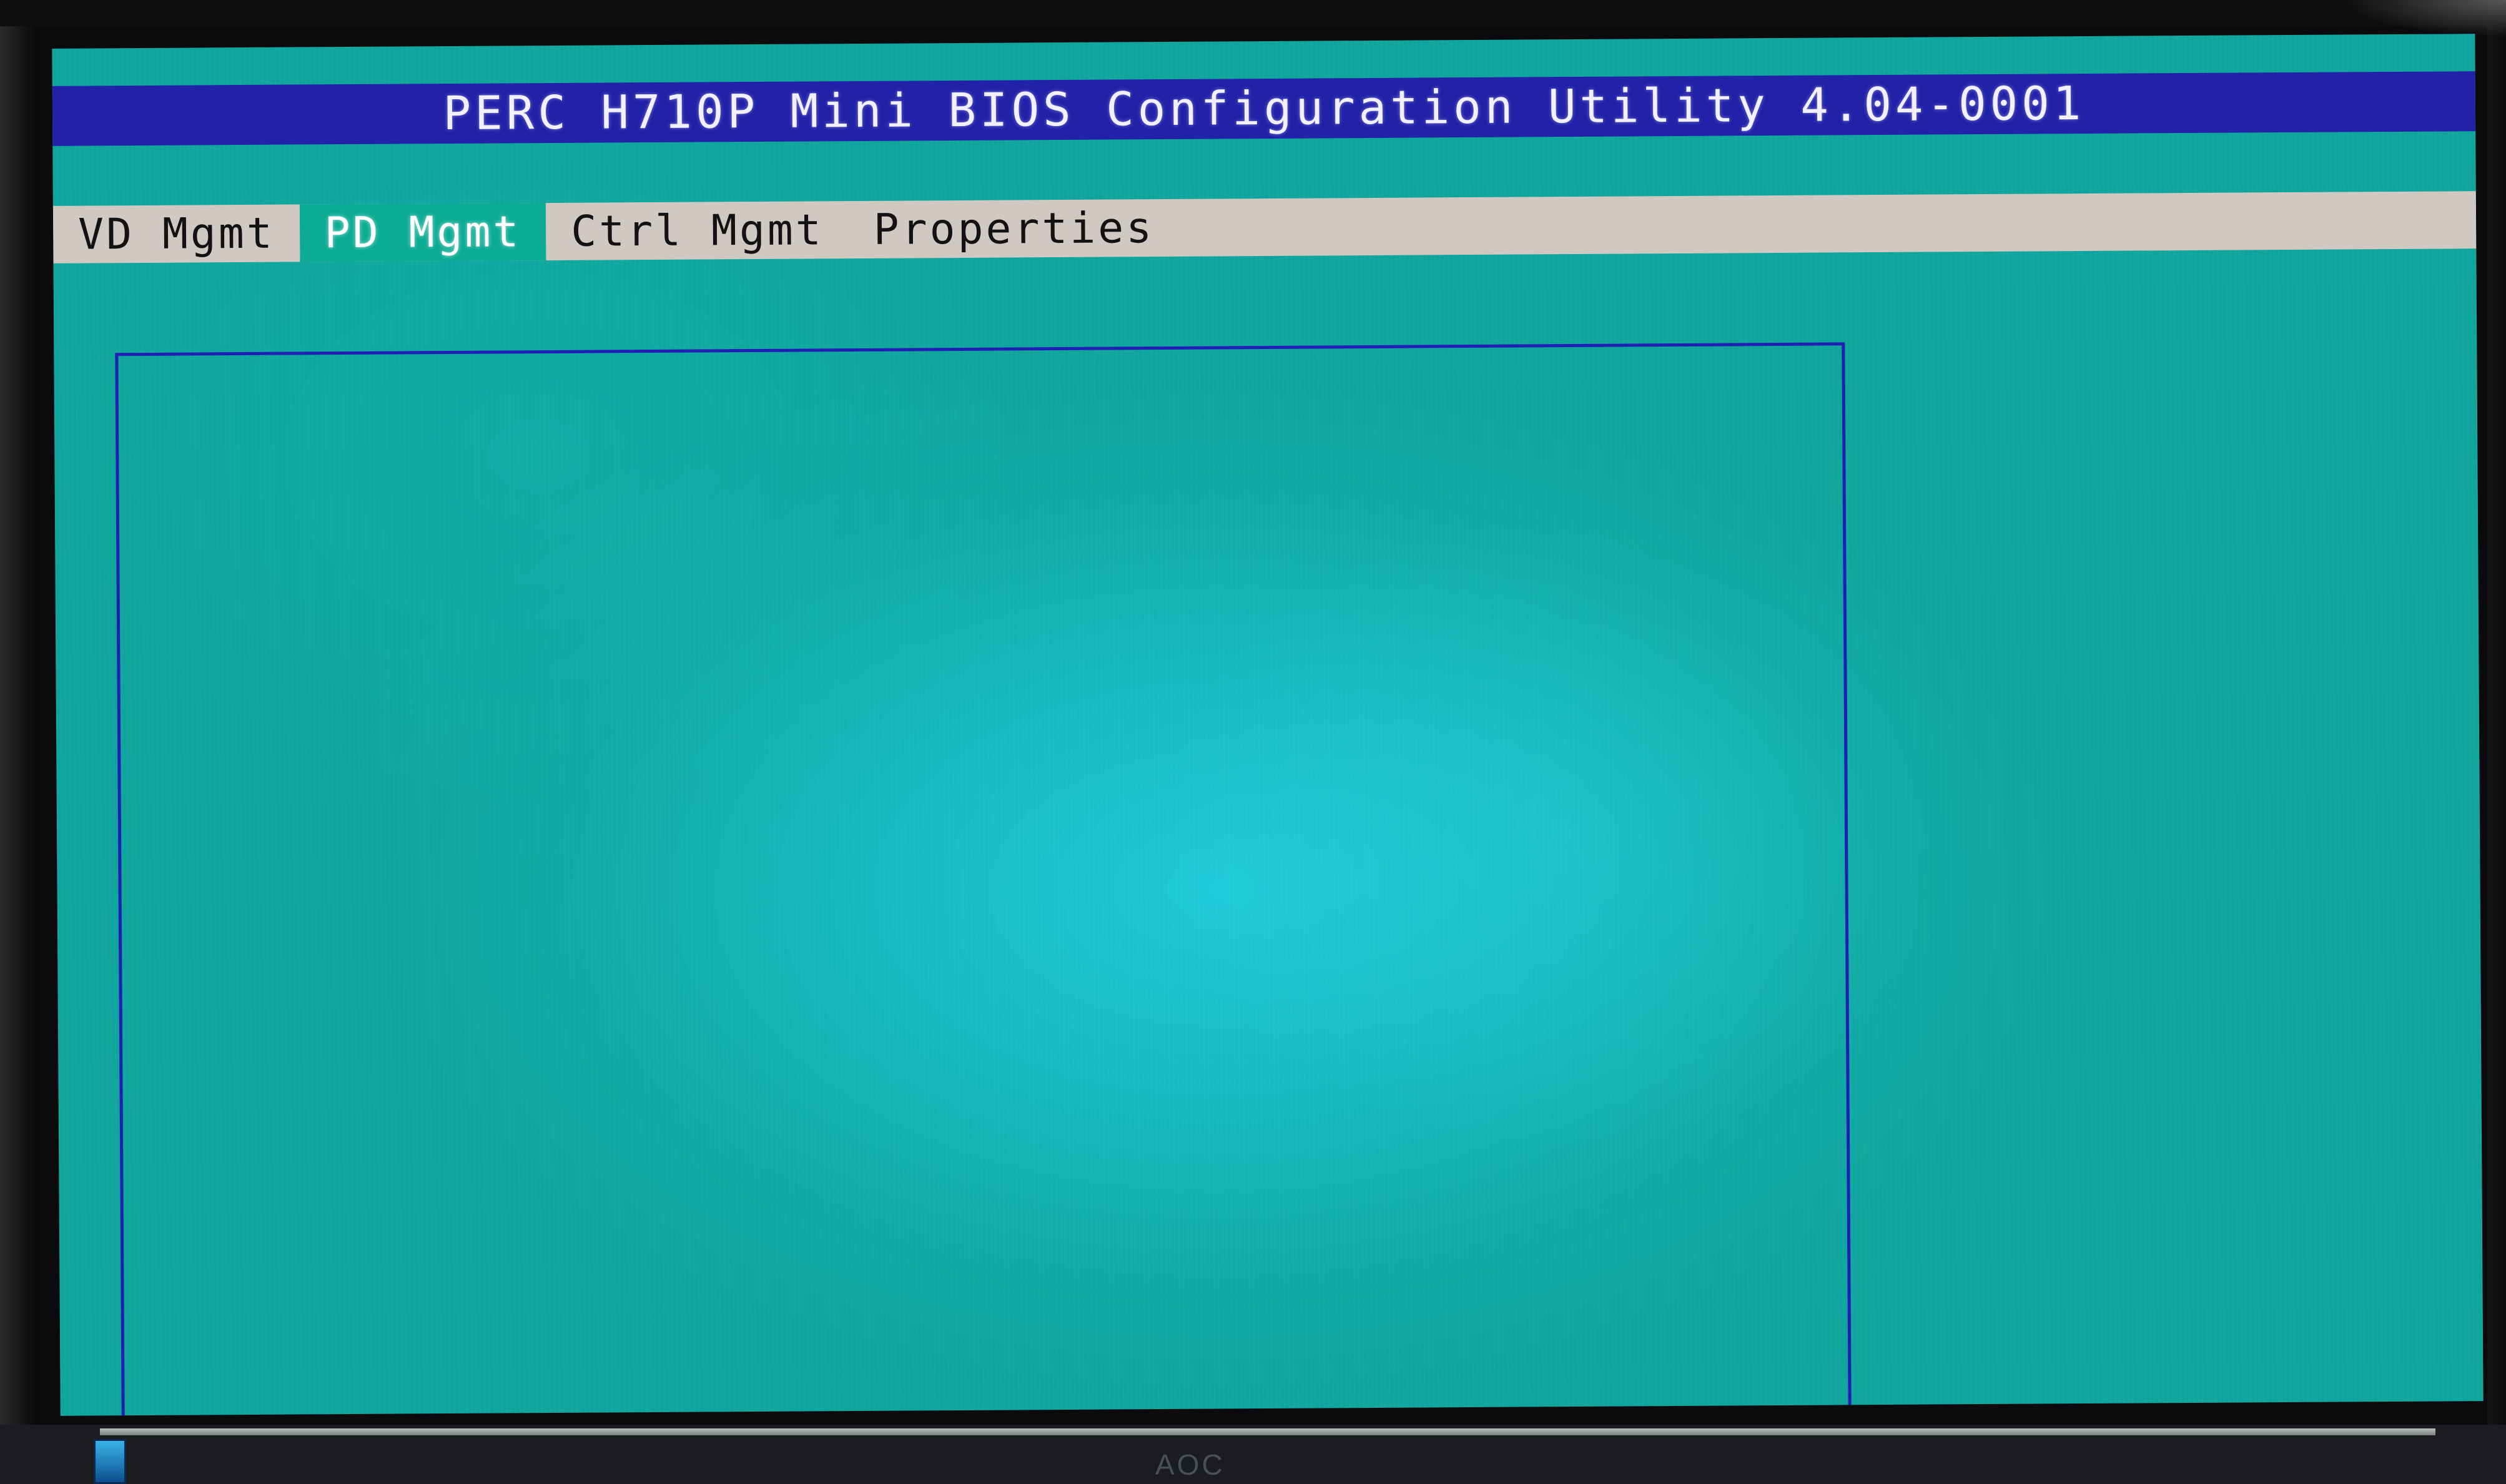  I want to click on monitor-bezel-top, so click(1253, 13).